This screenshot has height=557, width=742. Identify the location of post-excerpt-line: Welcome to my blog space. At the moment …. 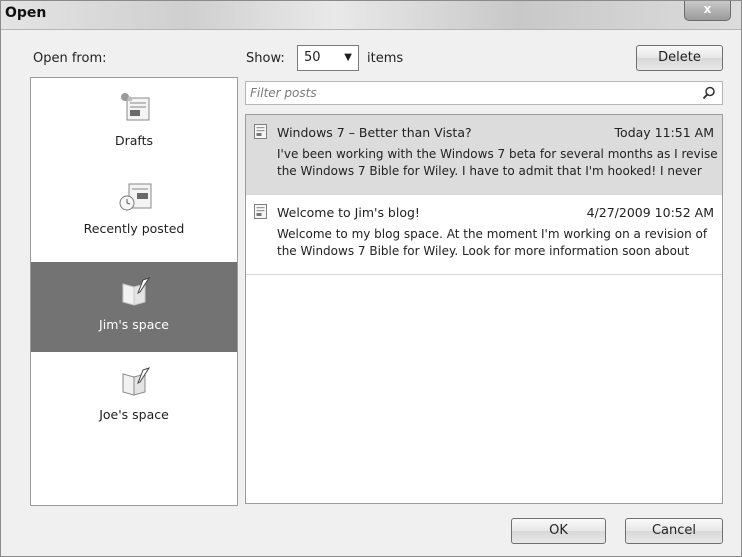
(492, 234).